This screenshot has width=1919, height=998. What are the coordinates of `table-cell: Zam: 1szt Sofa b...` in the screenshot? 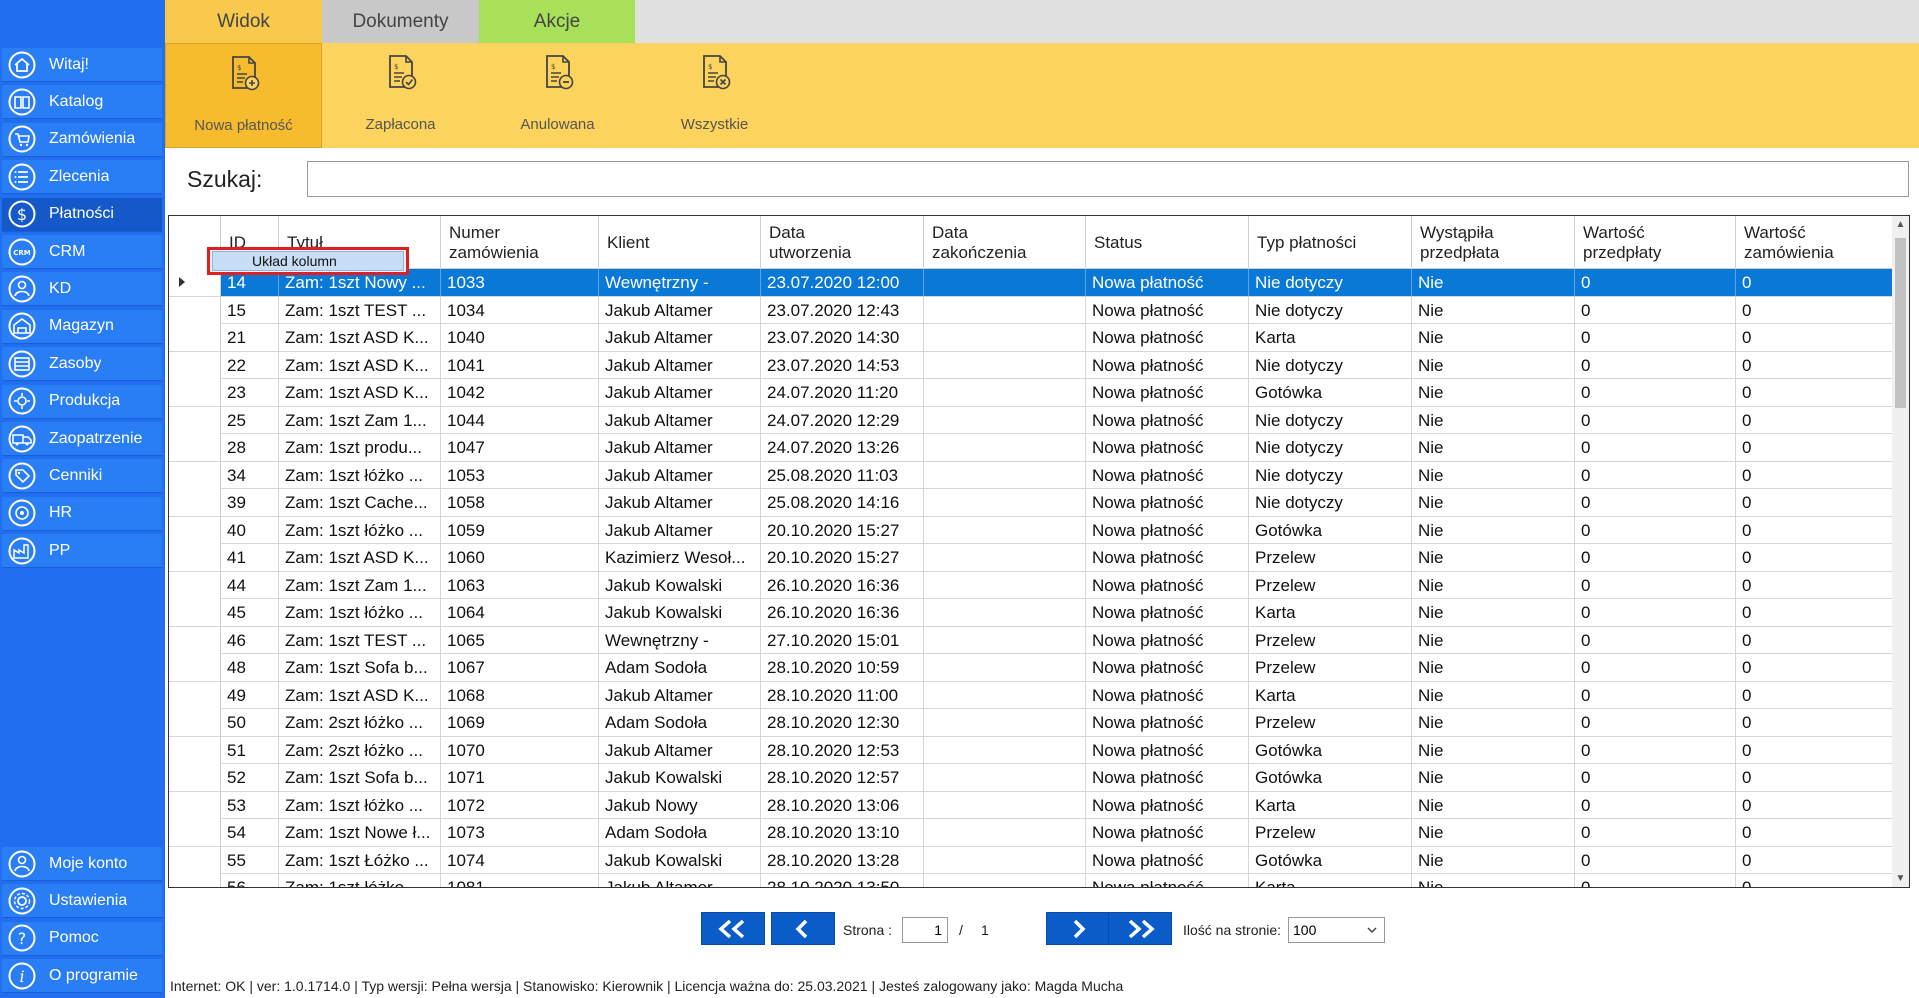 It's located at (360, 667).